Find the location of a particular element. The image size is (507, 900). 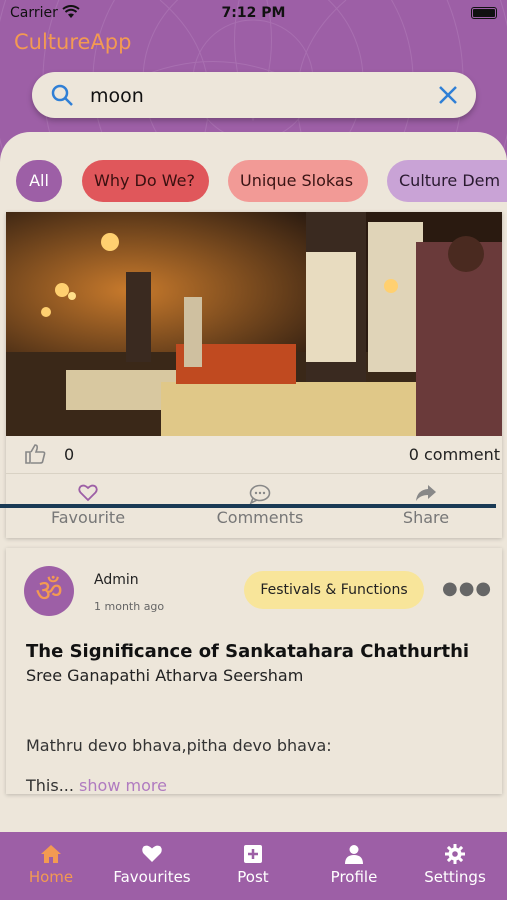

chip-all: All is located at coordinates (39, 181).